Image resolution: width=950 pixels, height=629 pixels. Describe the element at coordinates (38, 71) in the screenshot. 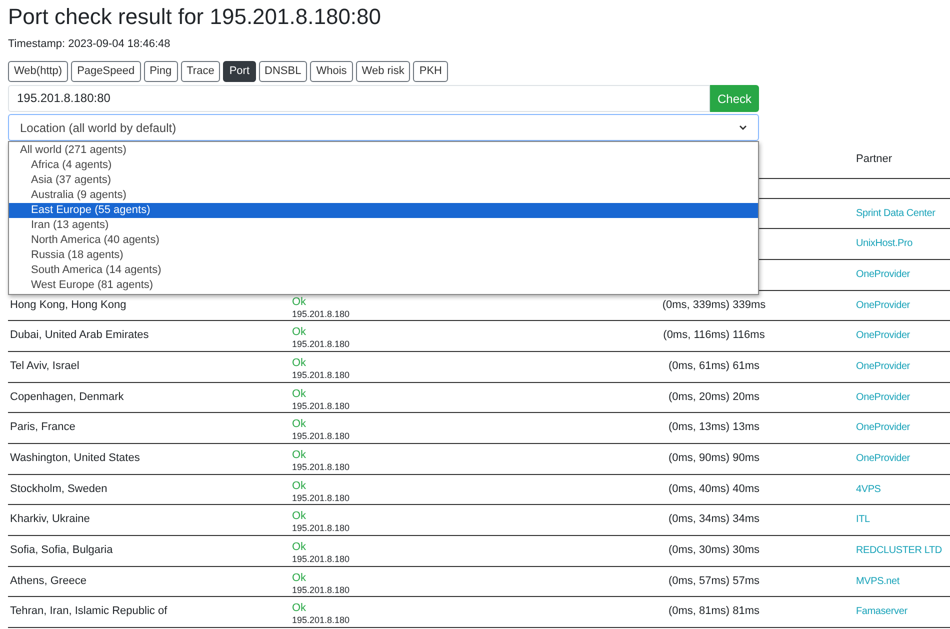

I see `tool-tab: Web(http)` at that location.